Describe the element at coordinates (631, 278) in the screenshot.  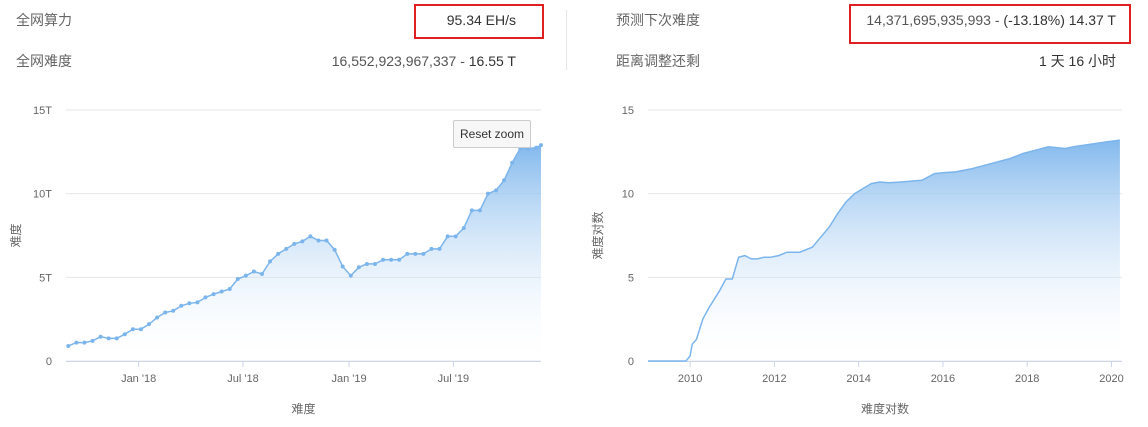
I see `y-tick-label: 5` at that location.